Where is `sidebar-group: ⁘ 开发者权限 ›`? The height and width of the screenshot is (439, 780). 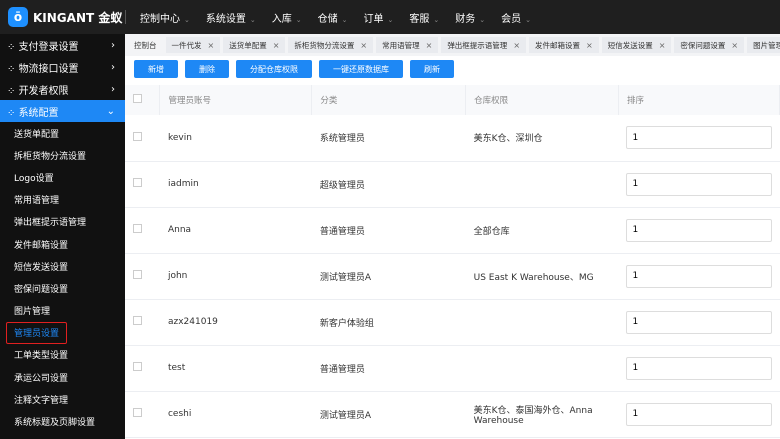
sidebar-group: ⁘ 开发者权限 › is located at coordinates (62, 89).